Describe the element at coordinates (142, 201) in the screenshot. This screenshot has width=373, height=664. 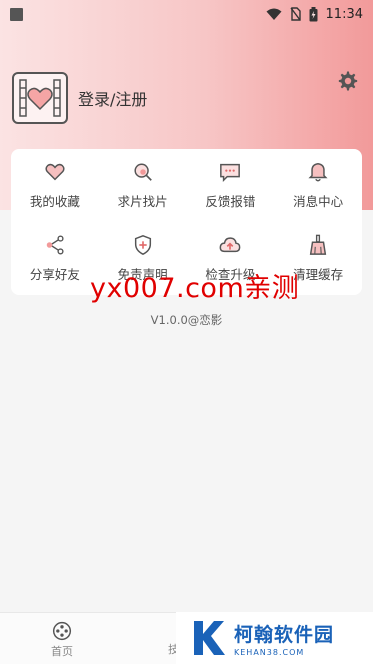
I see `menu-label: 求片找片` at that location.